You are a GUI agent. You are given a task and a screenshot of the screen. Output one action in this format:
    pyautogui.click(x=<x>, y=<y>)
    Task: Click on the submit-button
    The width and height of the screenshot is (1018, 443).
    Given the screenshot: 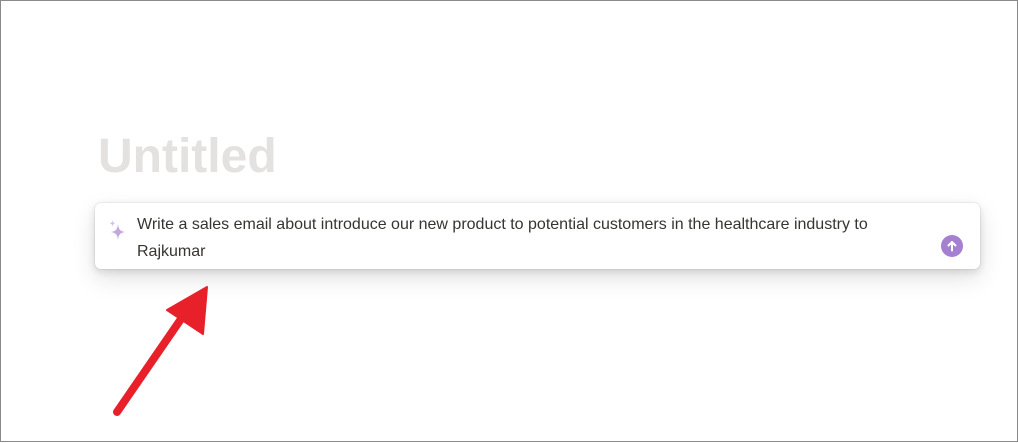 What is the action you would take?
    pyautogui.click(x=952, y=246)
    